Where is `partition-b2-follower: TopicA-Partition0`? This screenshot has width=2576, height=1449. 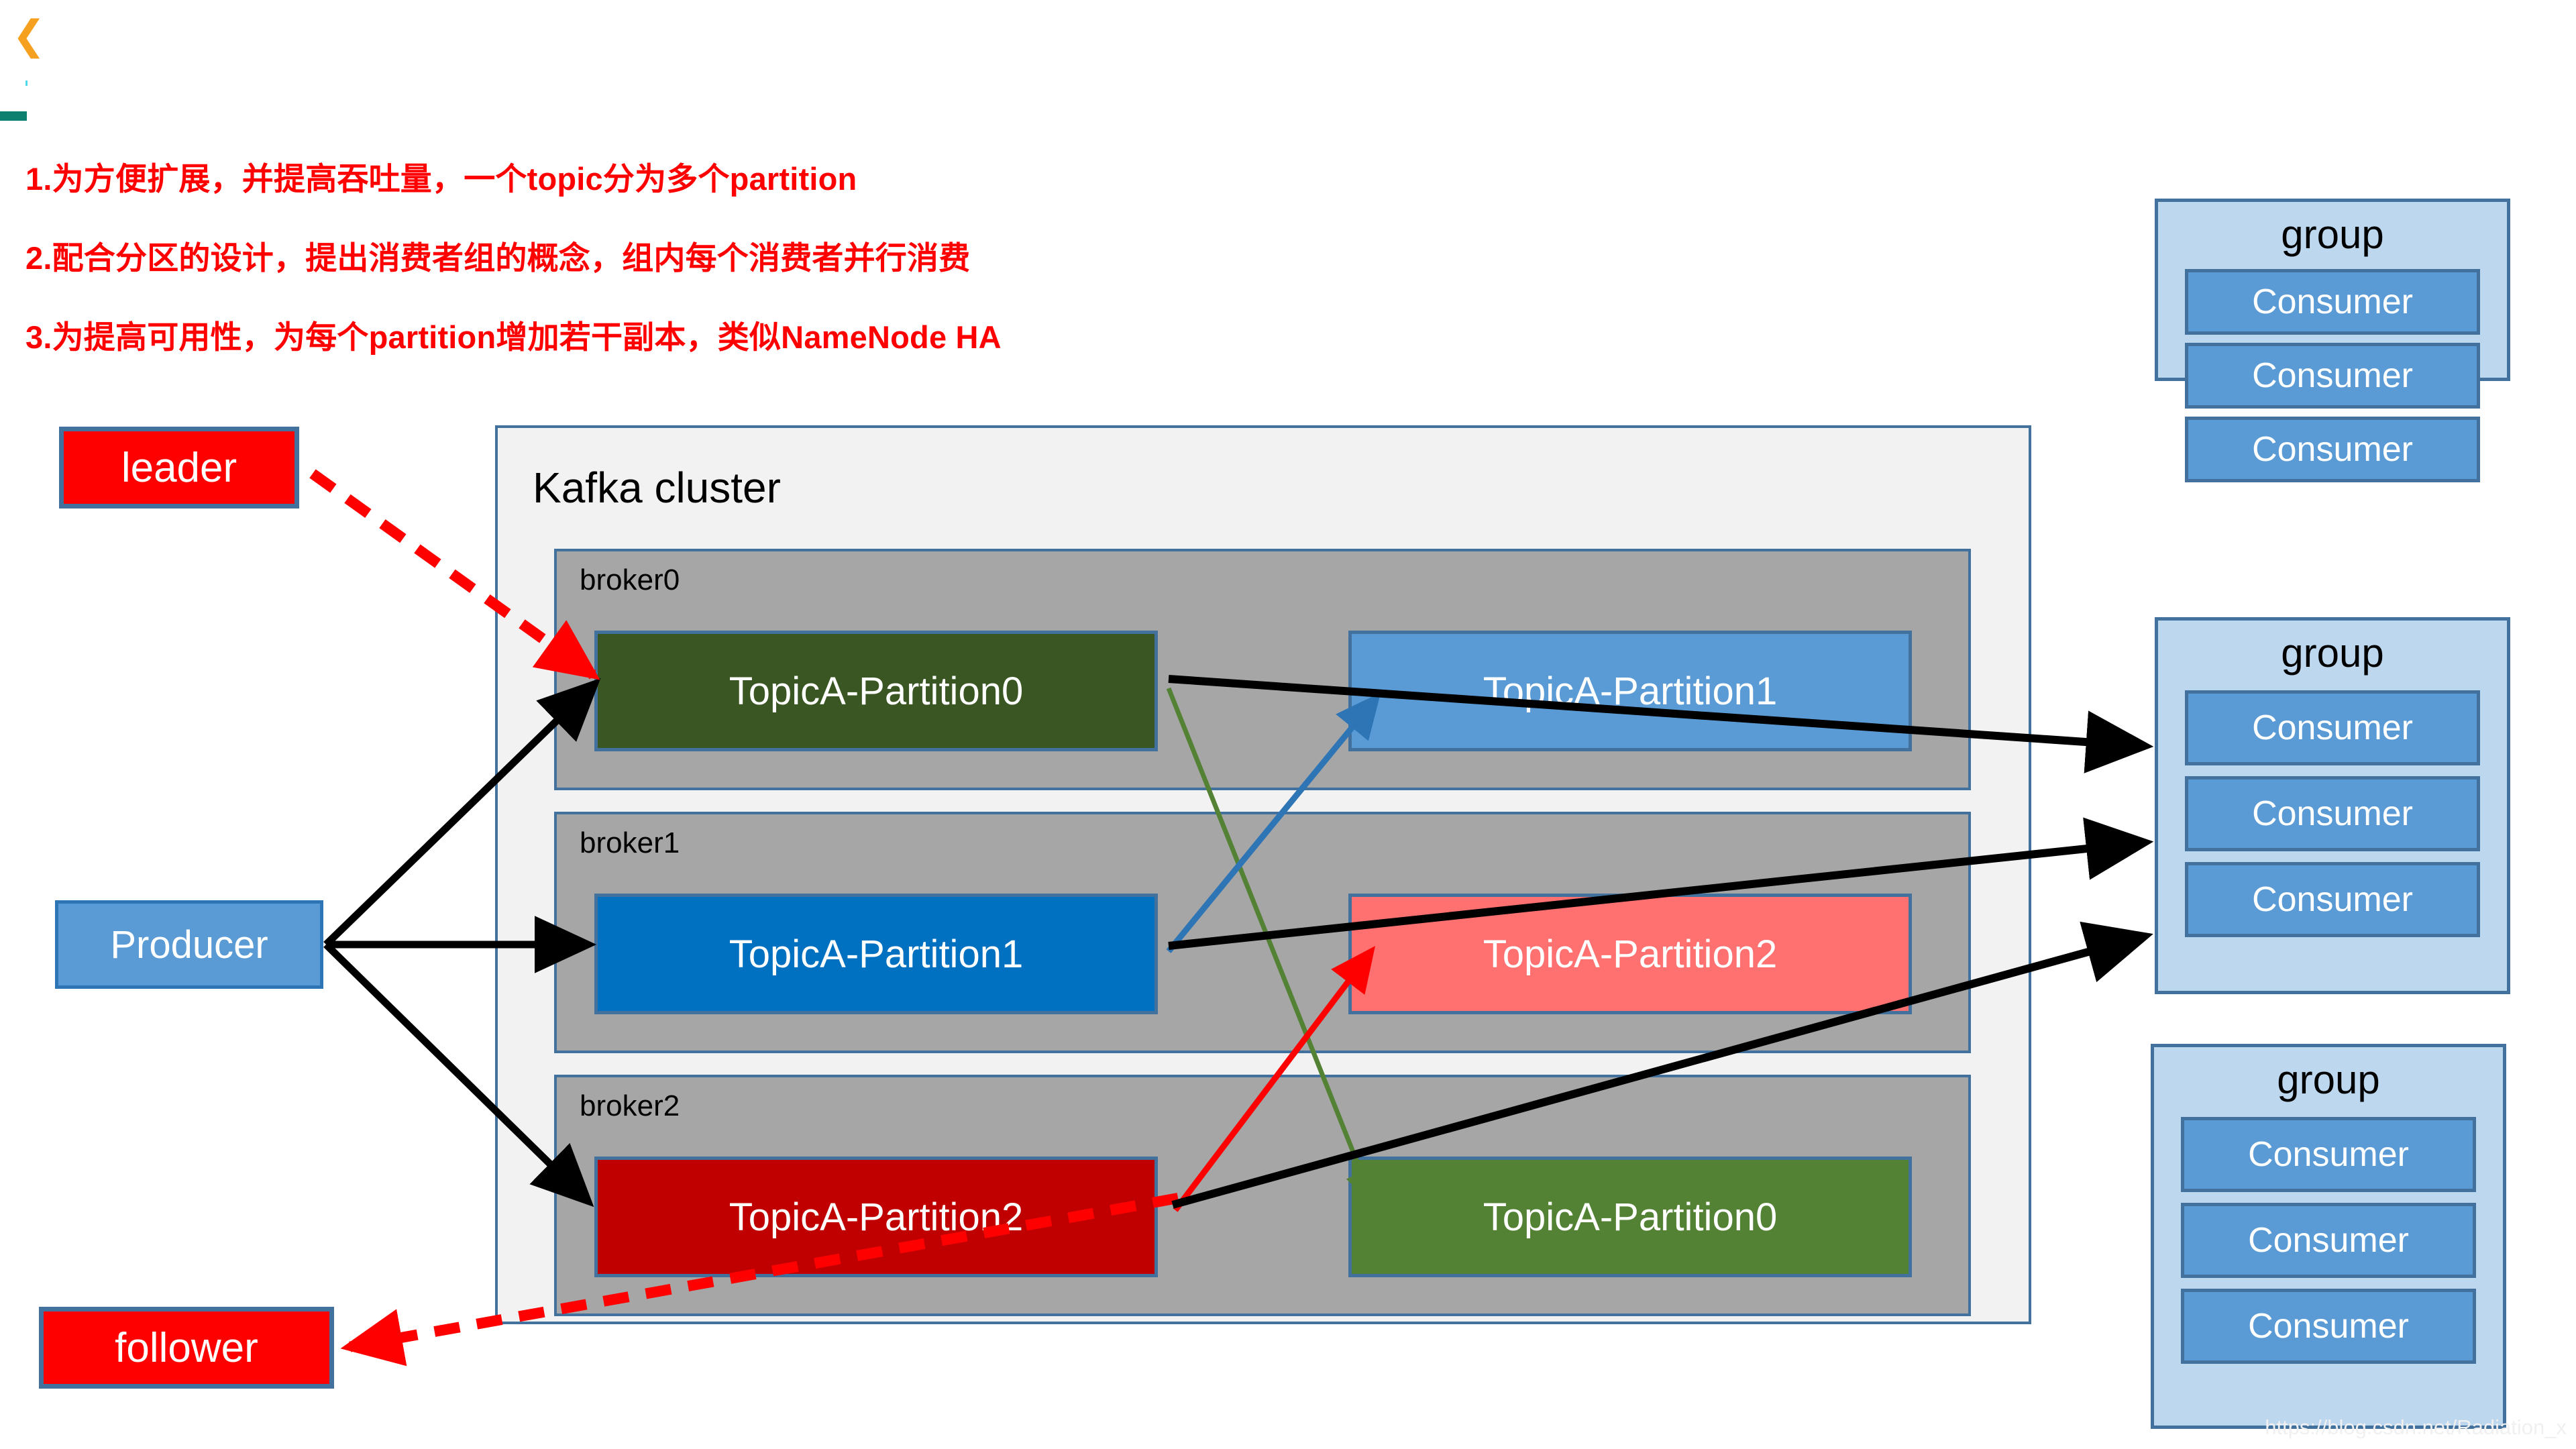
partition-b2-follower: TopicA-Partition0 is located at coordinates (1630, 1217).